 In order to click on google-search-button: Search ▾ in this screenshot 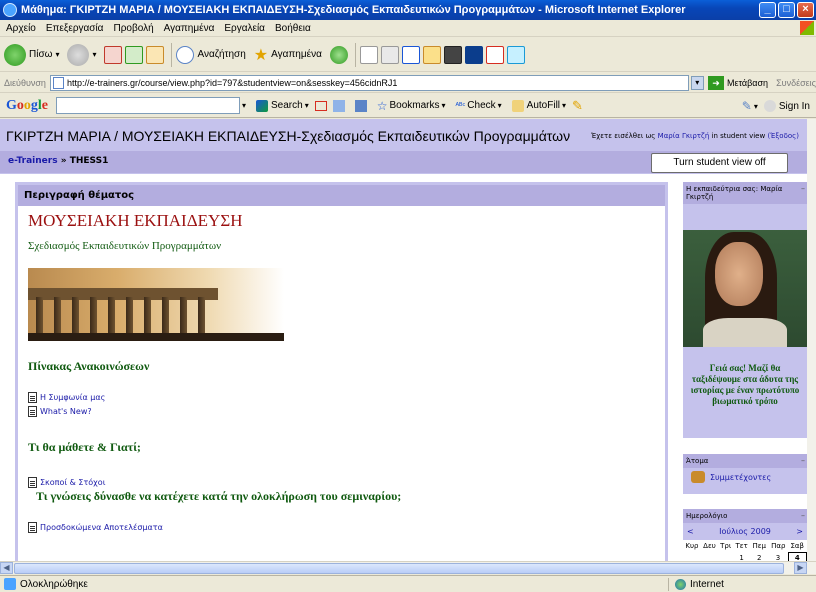, I will do `click(282, 105)`.